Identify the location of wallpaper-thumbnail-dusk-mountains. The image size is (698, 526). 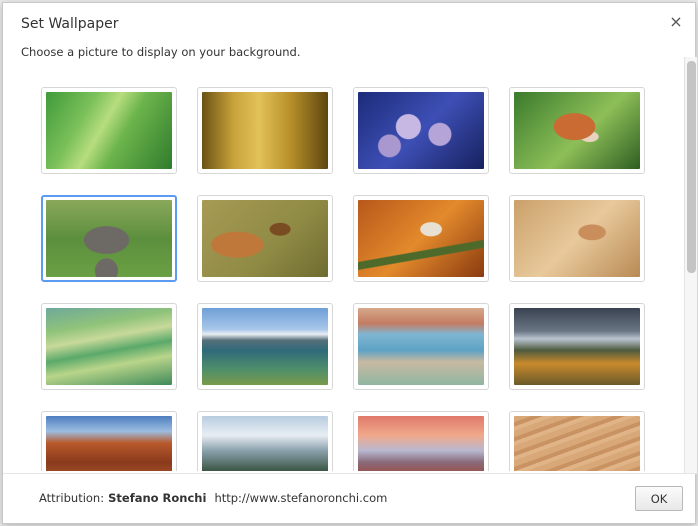
(421, 441).